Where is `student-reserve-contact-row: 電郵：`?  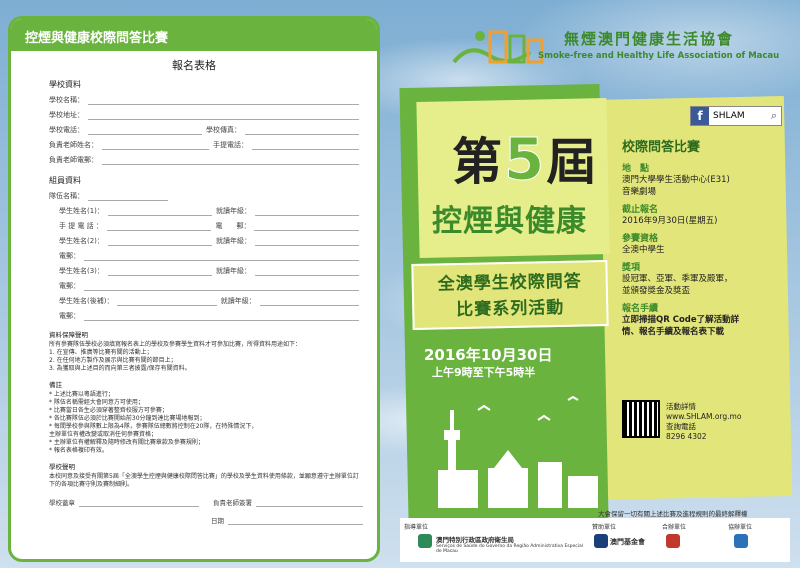
student-reserve-contact-row: 電郵： is located at coordinates (211, 313).